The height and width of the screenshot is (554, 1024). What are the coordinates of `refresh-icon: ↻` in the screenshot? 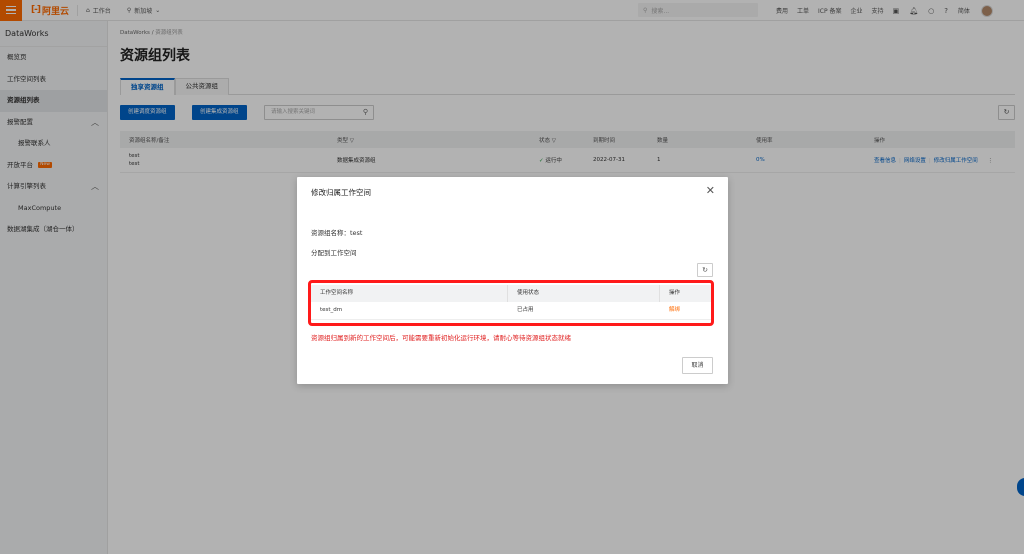 It's located at (705, 270).